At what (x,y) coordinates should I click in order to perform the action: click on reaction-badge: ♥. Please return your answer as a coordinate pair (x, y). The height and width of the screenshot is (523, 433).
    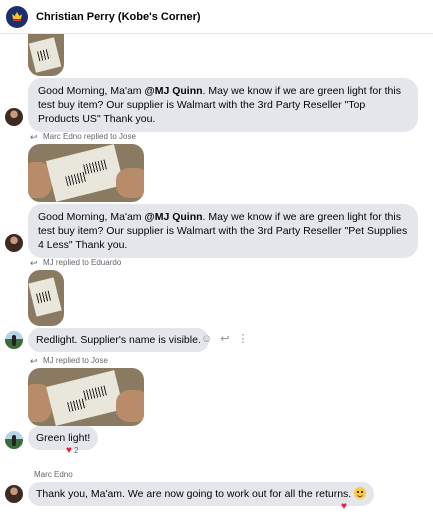
    Looking at the image, I should click on (344, 506).